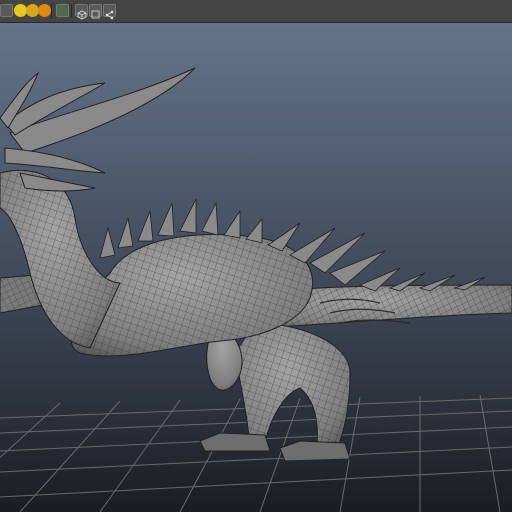  I want to click on select-icon, so click(6, 10).